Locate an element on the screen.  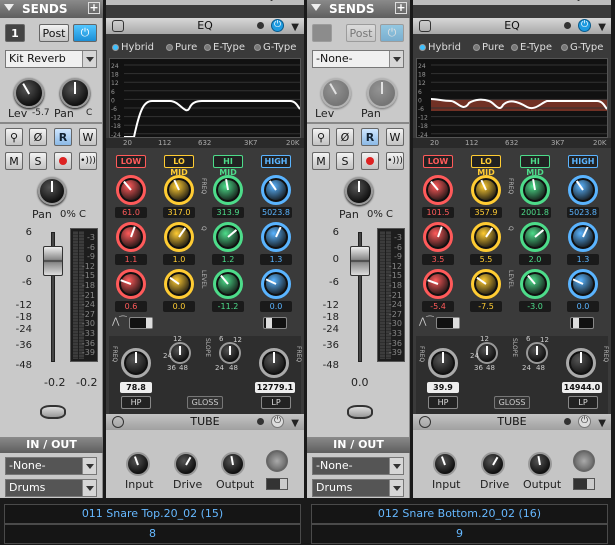
track-number: 8 is located at coordinates (152, 534).